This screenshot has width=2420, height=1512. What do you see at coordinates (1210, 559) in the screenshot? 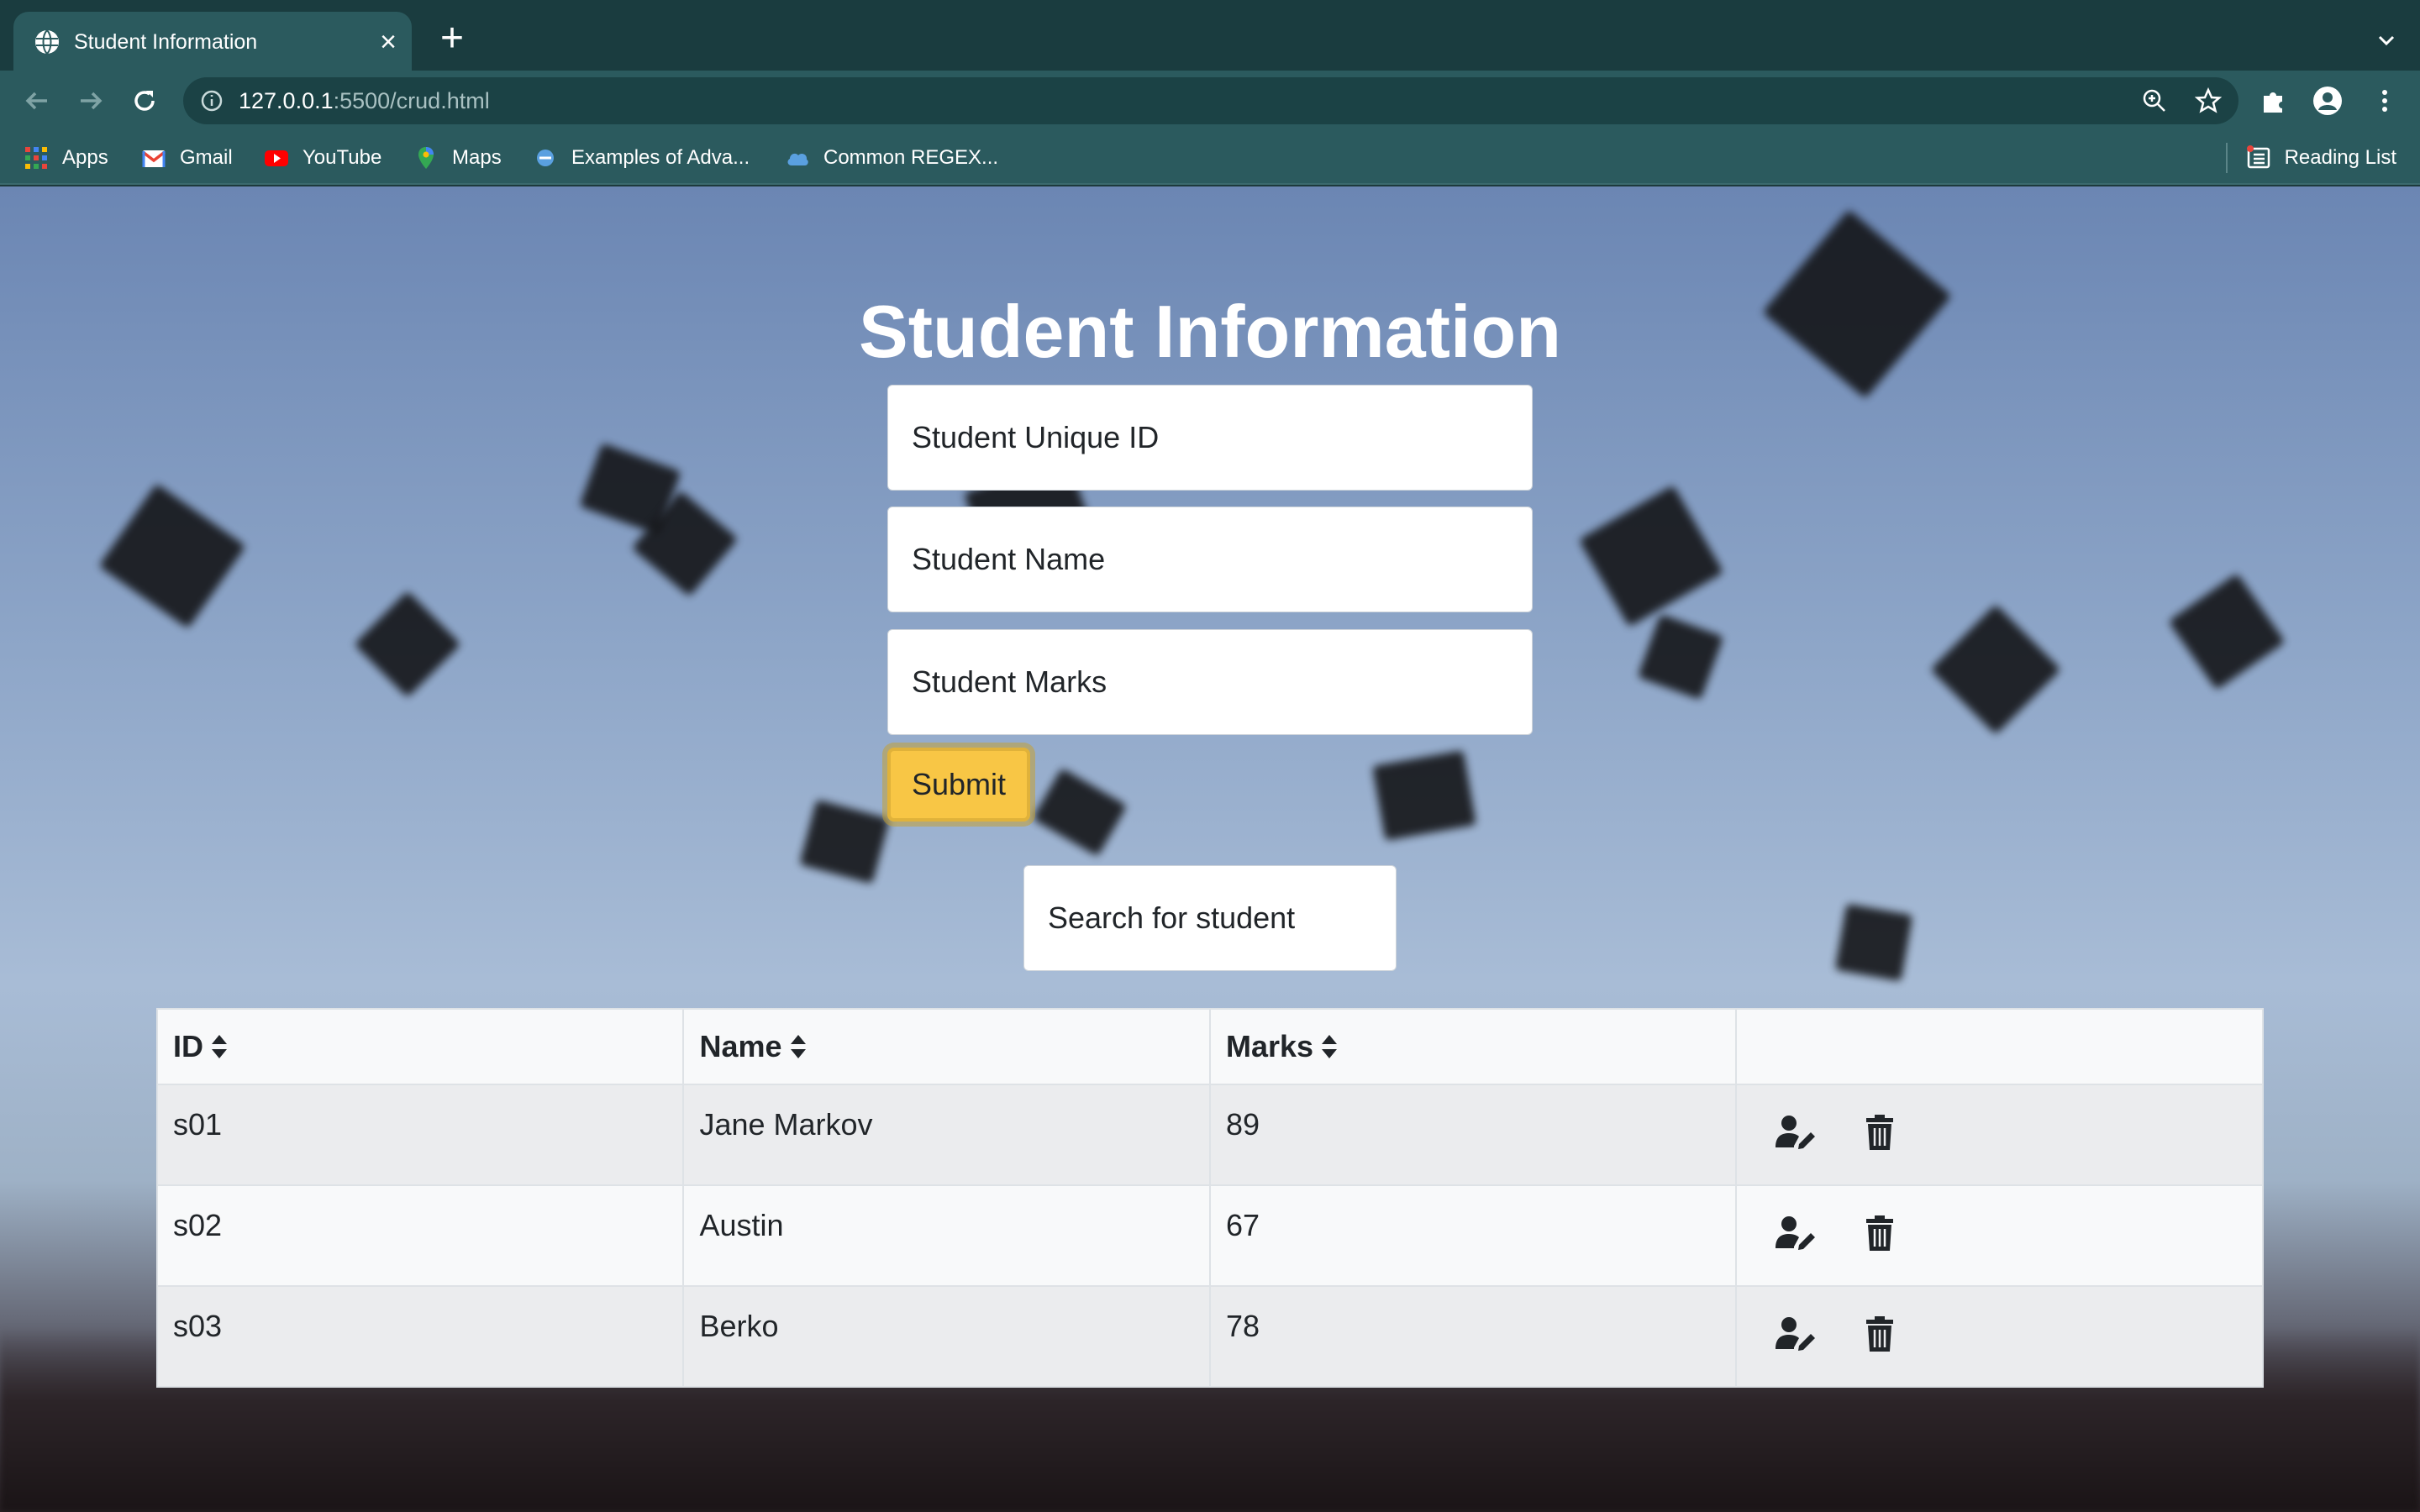
I see `student-name-input` at bounding box center [1210, 559].